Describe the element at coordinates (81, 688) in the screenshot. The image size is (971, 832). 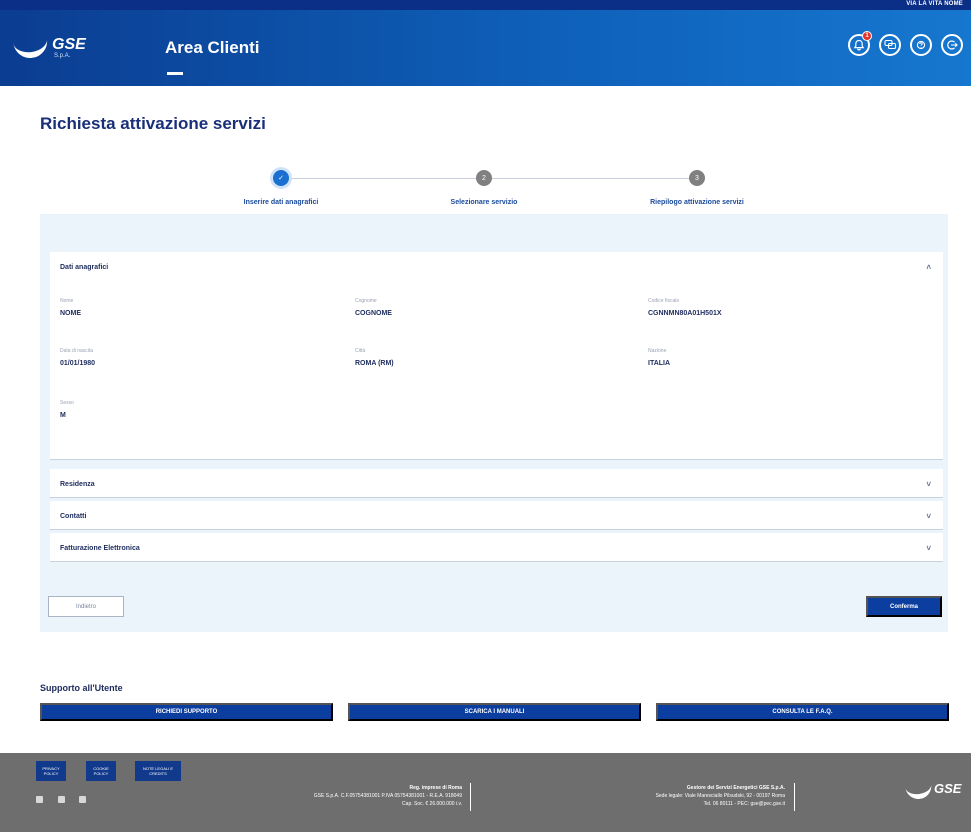
I see `support-title: Supporto all'Utente` at that location.